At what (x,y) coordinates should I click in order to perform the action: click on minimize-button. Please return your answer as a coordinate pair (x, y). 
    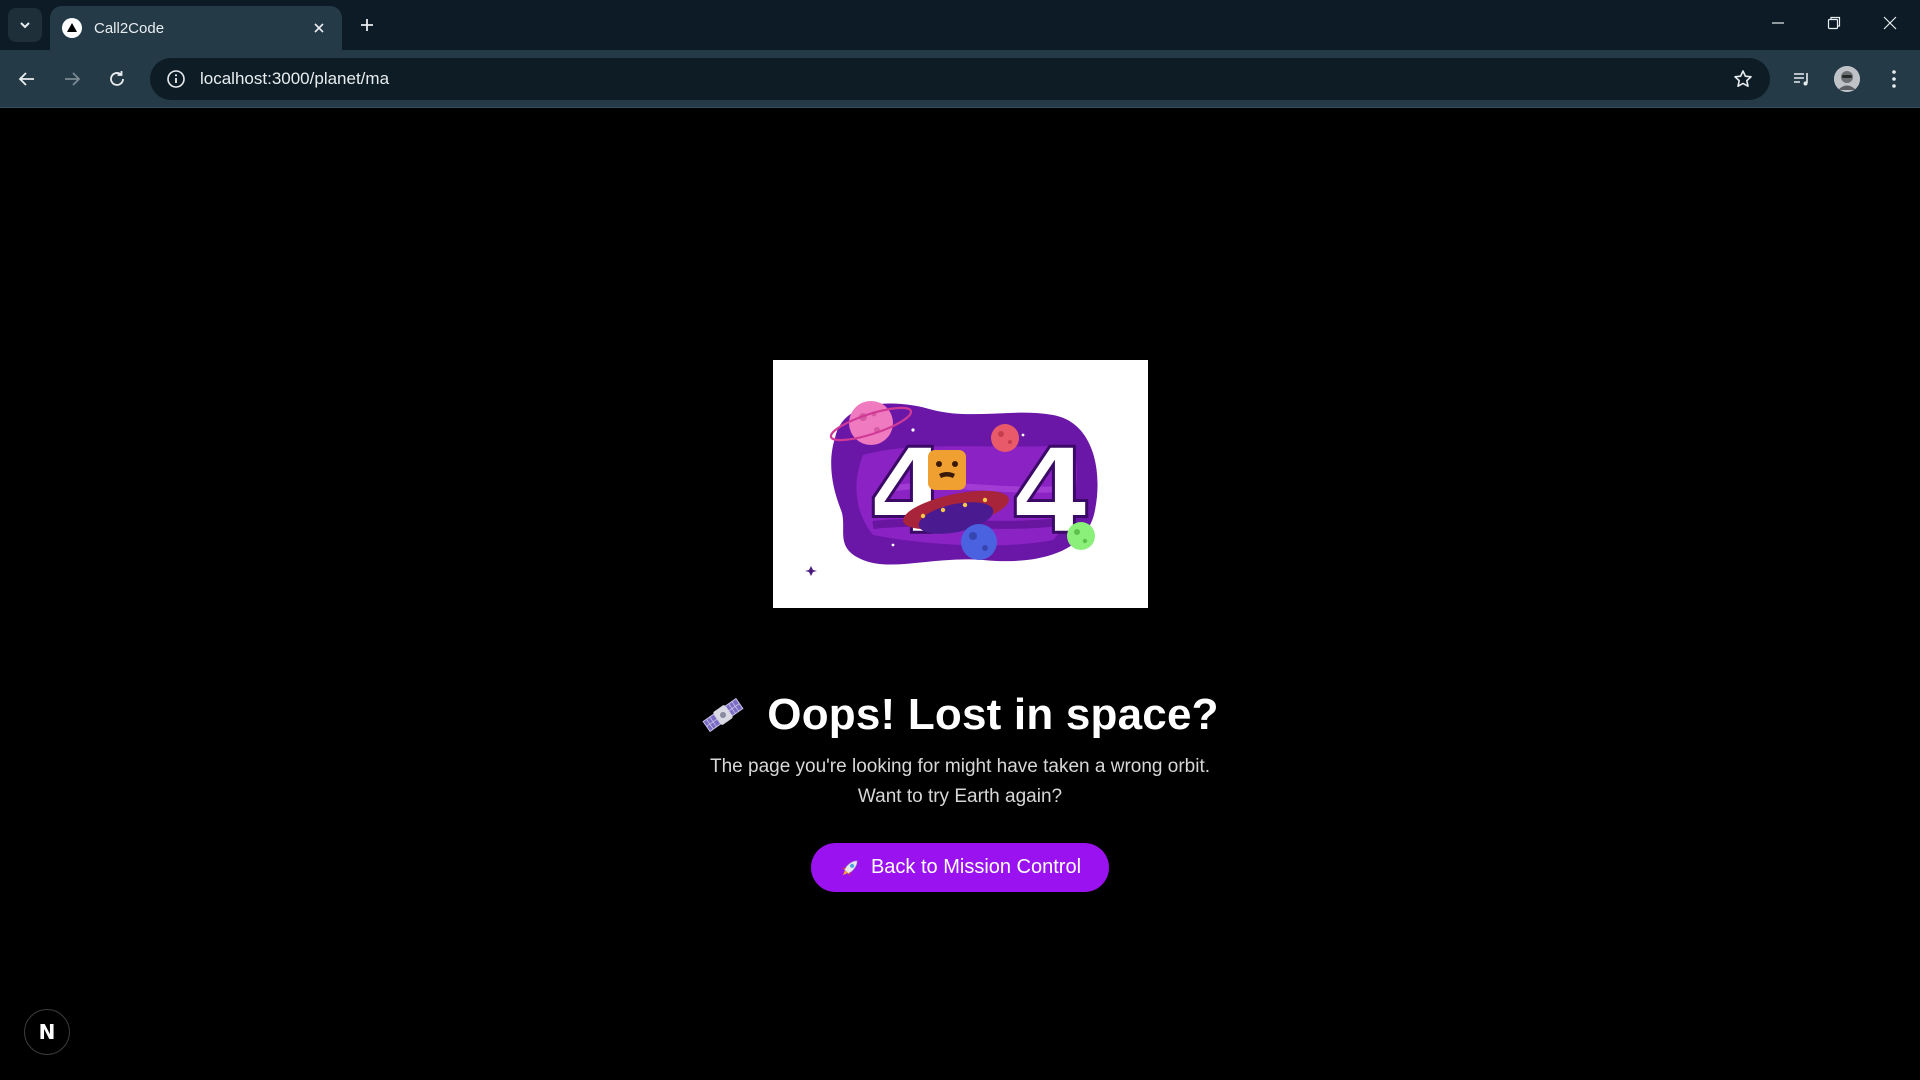
    Looking at the image, I should click on (1778, 23).